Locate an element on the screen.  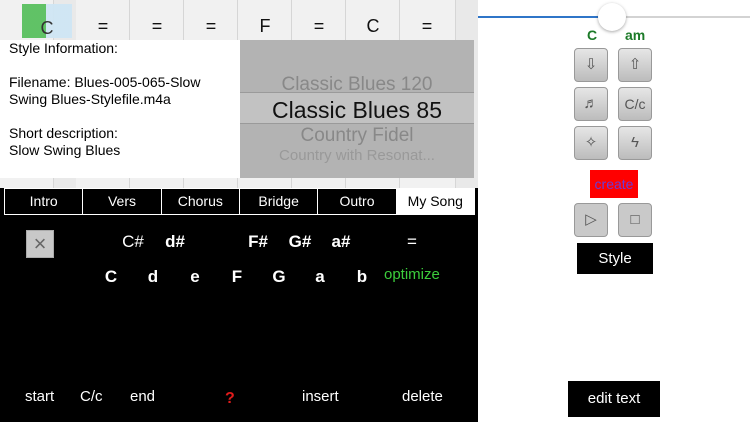
current-chord-label: C is located at coordinates (47, 28).